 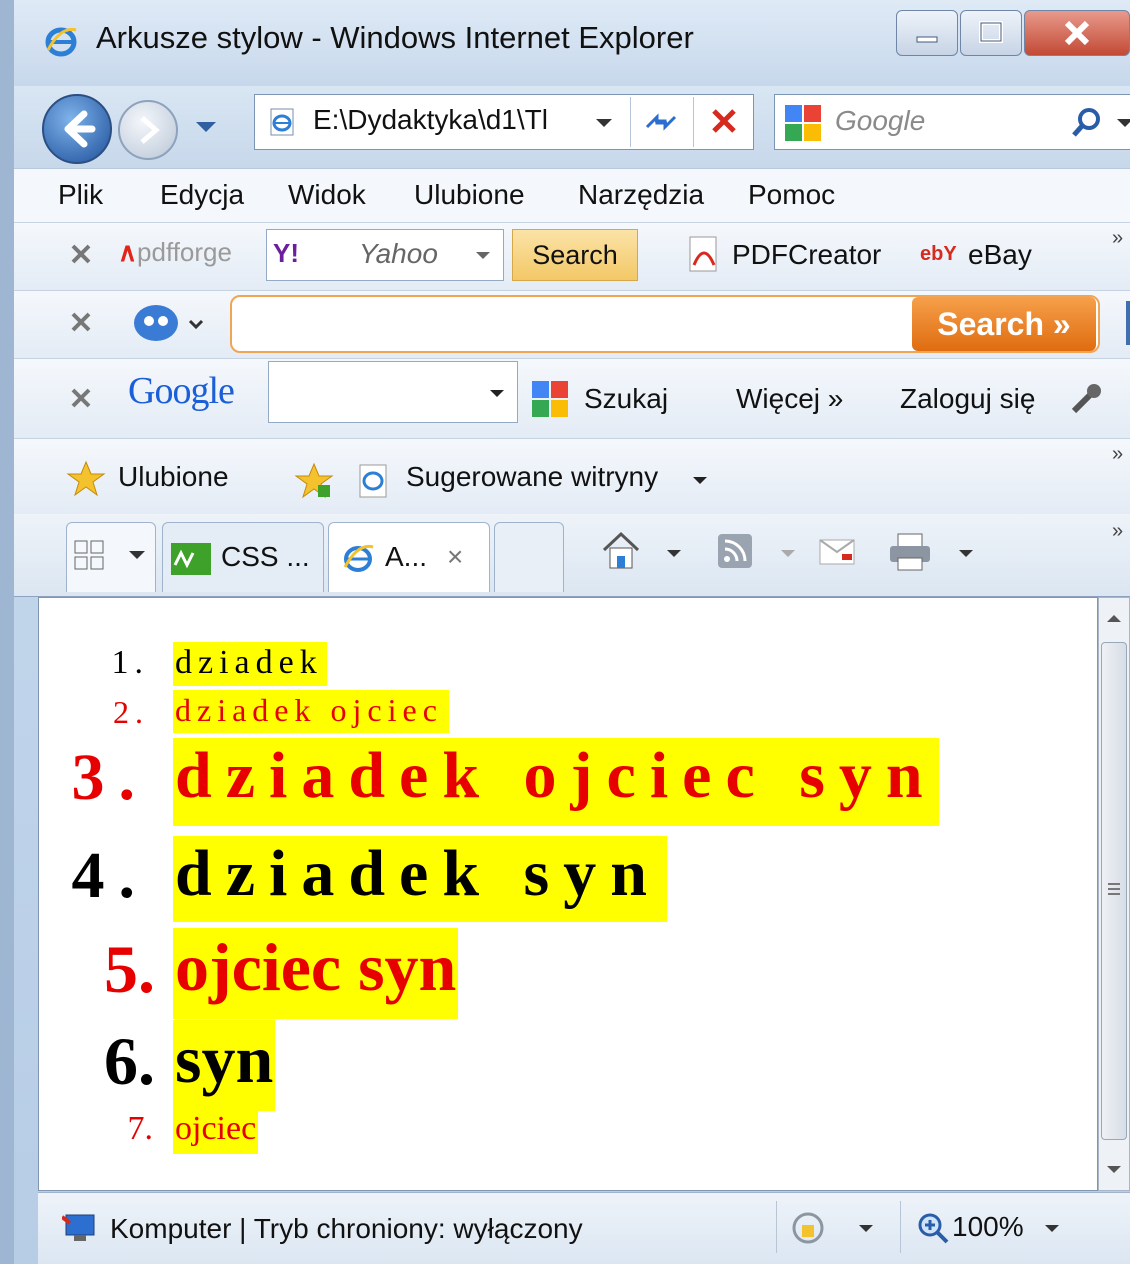 What do you see at coordinates (866, 1229) in the screenshot?
I see `protected-mode-dropdown-icon` at bounding box center [866, 1229].